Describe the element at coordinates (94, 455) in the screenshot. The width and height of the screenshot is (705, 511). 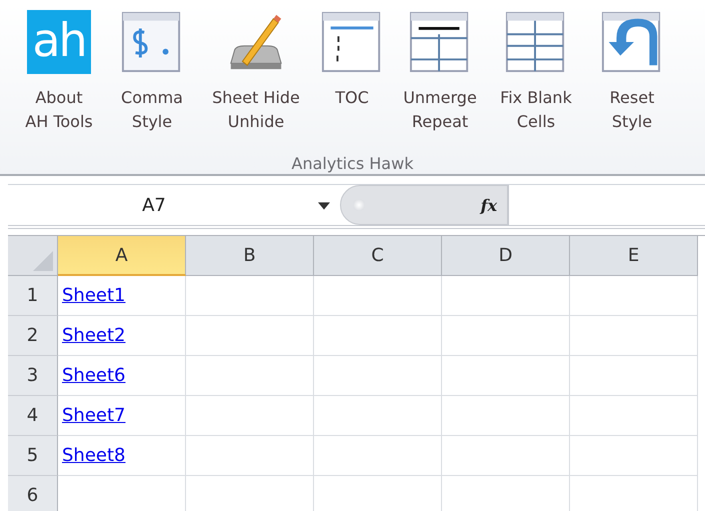
I see `sheet-link: Sheet8` at that location.